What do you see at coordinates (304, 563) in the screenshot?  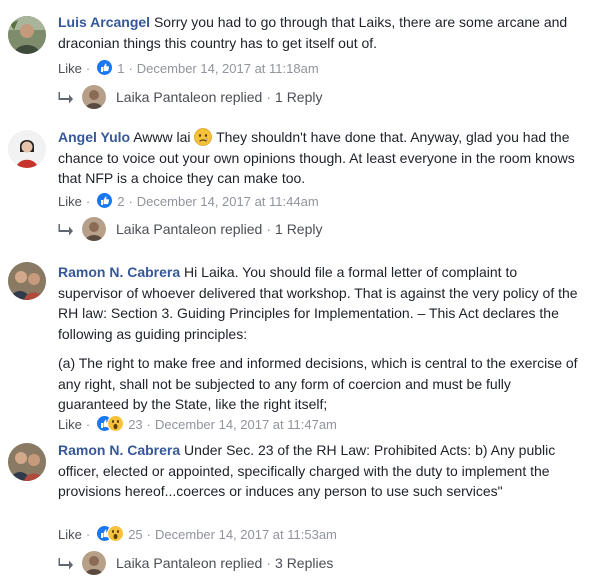 I see `reply-count: 3 Replies` at bounding box center [304, 563].